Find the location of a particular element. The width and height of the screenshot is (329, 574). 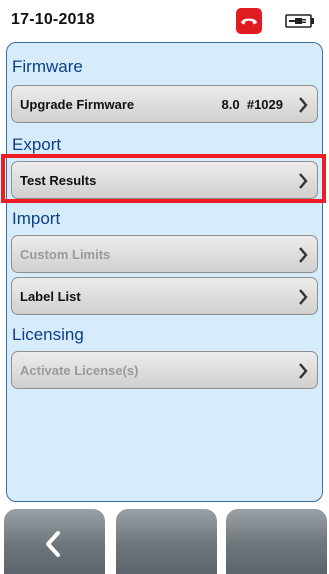

softkey-bar is located at coordinates (164, 539).